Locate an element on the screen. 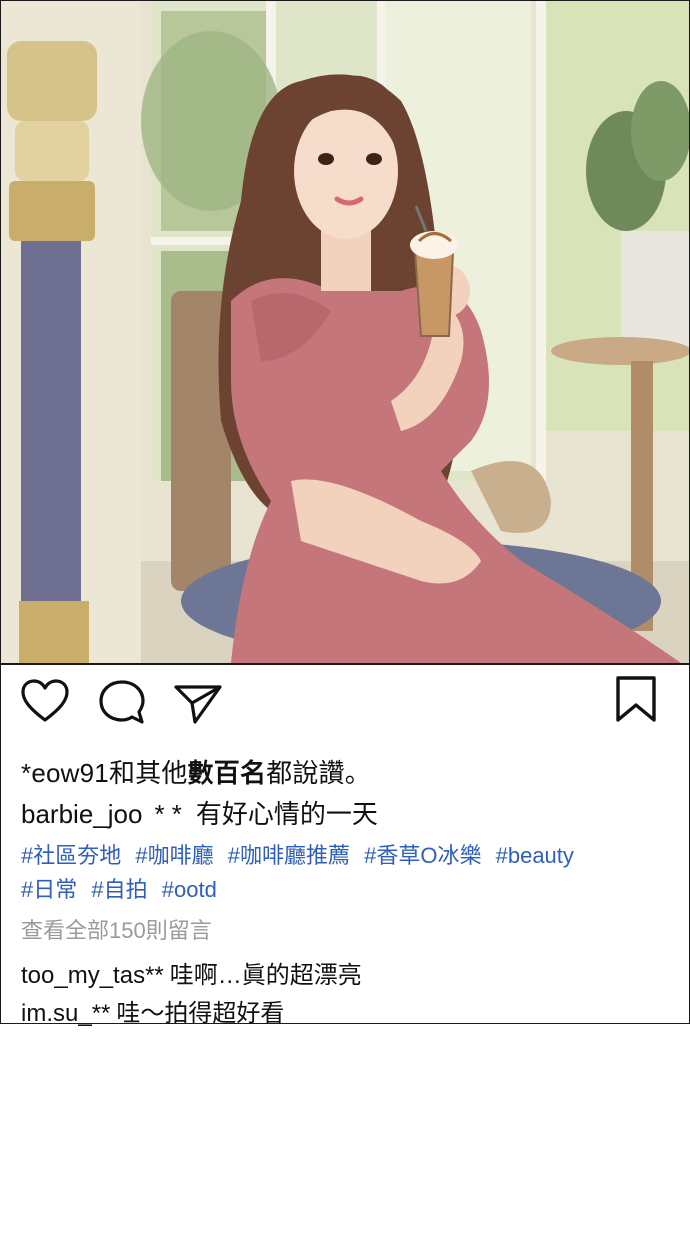  comment-bubble-icon is located at coordinates (122, 702).